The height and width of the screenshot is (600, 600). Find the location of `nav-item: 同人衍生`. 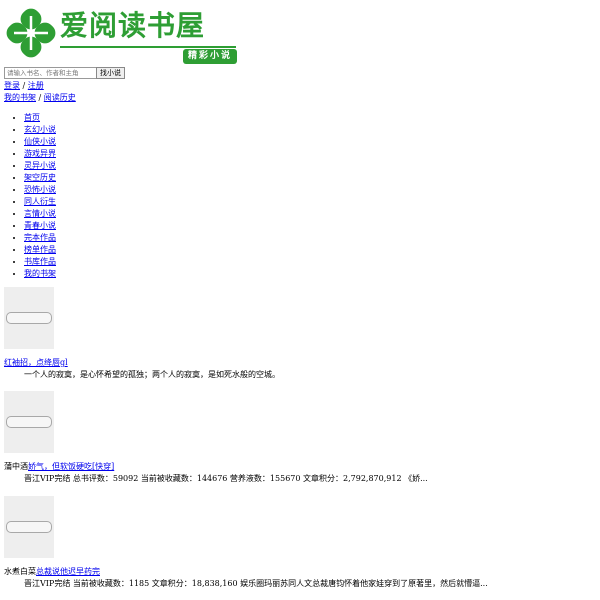

nav-item: 同人衍生 is located at coordinates (40, 202).